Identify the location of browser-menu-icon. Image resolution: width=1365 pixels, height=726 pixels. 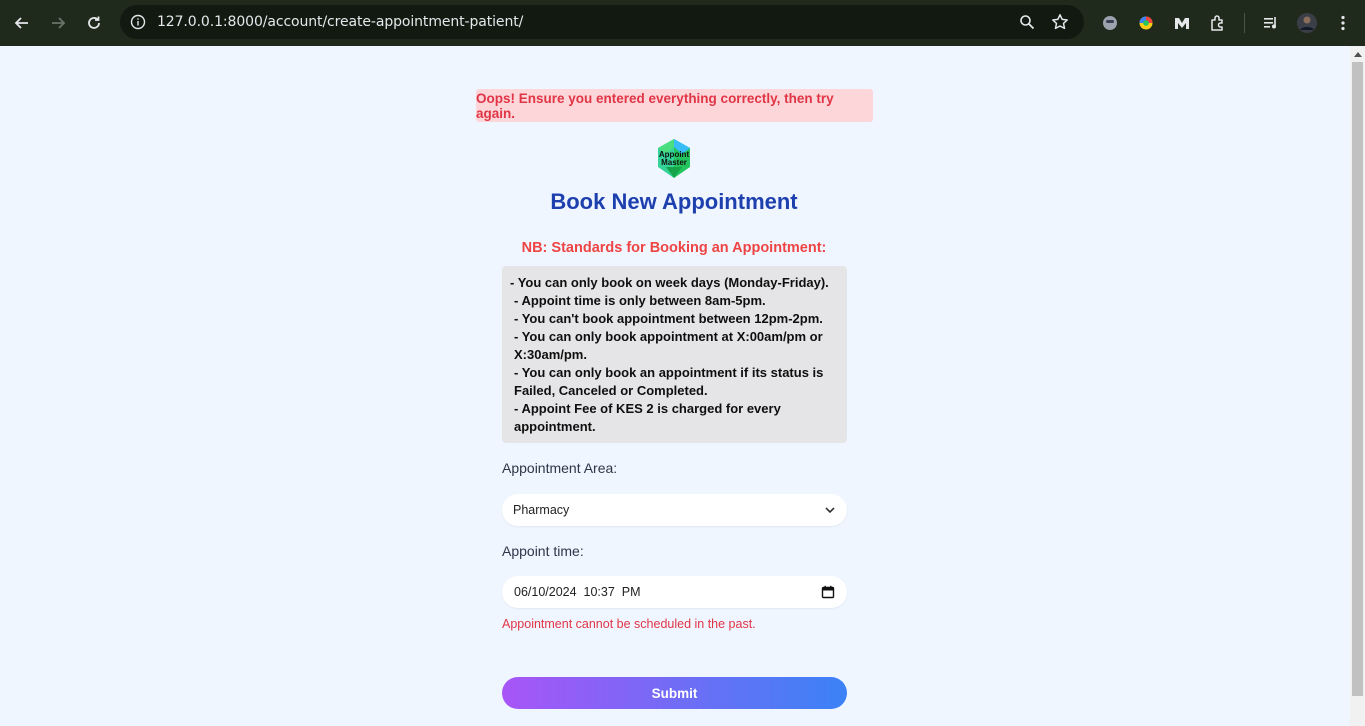
(1343, 23).